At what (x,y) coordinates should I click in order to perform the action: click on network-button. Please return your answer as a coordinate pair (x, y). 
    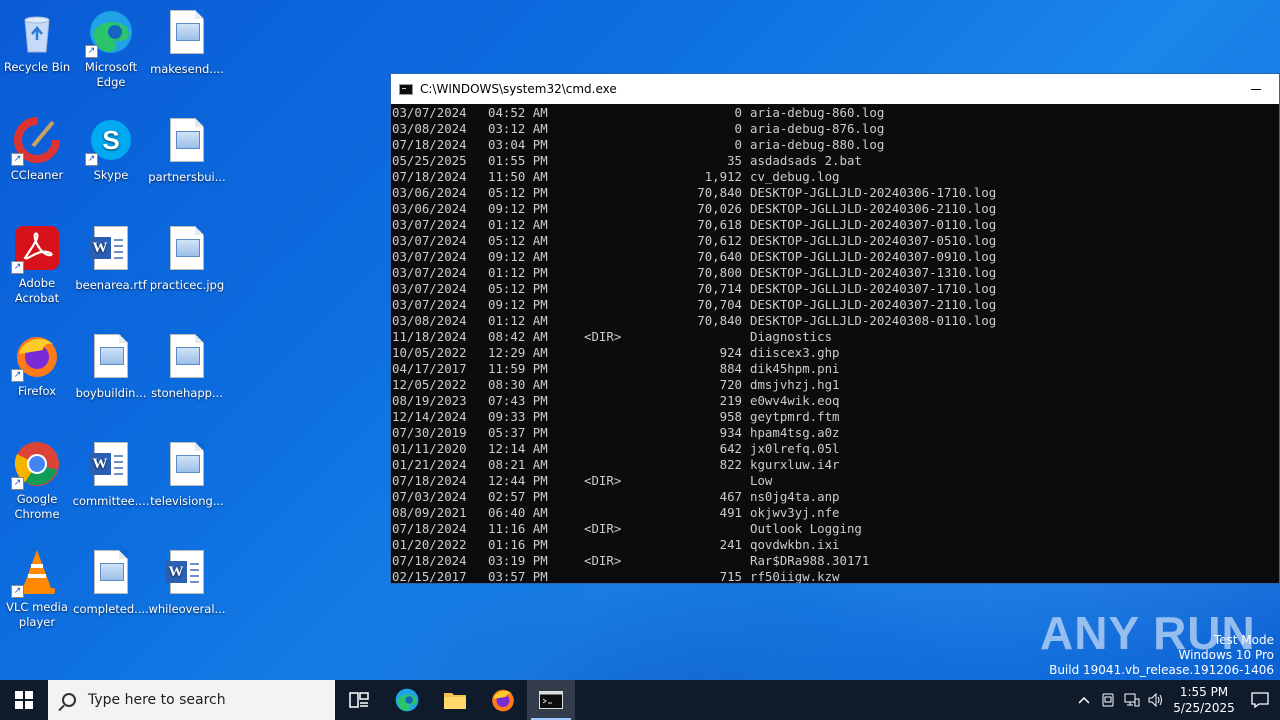
    Looking at the image, I should click on (1132, 700).